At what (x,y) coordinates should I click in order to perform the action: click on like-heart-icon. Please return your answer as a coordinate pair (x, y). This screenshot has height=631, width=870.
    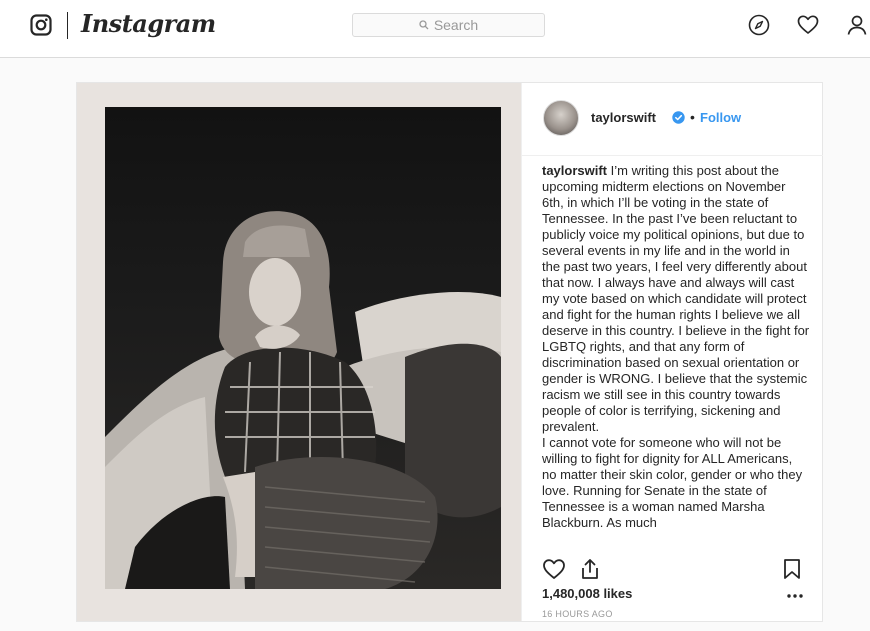
    Looking at the image, I should click on (554, 569).